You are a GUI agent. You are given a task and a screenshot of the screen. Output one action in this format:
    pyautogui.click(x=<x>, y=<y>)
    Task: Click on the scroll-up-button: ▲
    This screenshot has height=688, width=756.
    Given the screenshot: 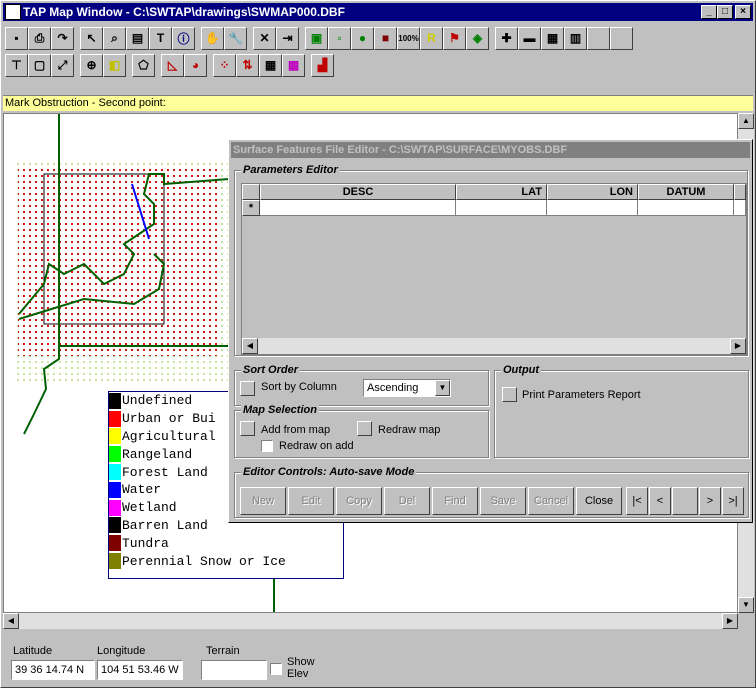 What is the action you would take?
    pyautogui.click(x=746, y=121)
    